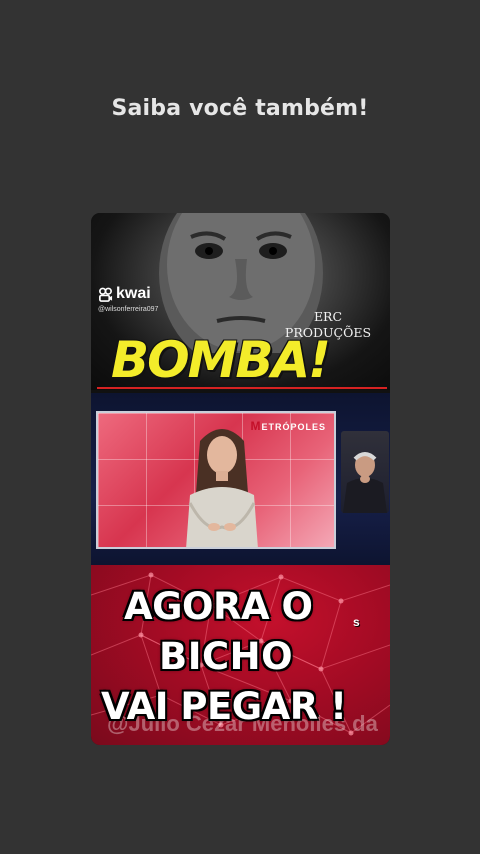 Image resolution: width=480 pixels, height=854 pixels. I want to click on producer-credit-line1: ERC, so click(328, 316).